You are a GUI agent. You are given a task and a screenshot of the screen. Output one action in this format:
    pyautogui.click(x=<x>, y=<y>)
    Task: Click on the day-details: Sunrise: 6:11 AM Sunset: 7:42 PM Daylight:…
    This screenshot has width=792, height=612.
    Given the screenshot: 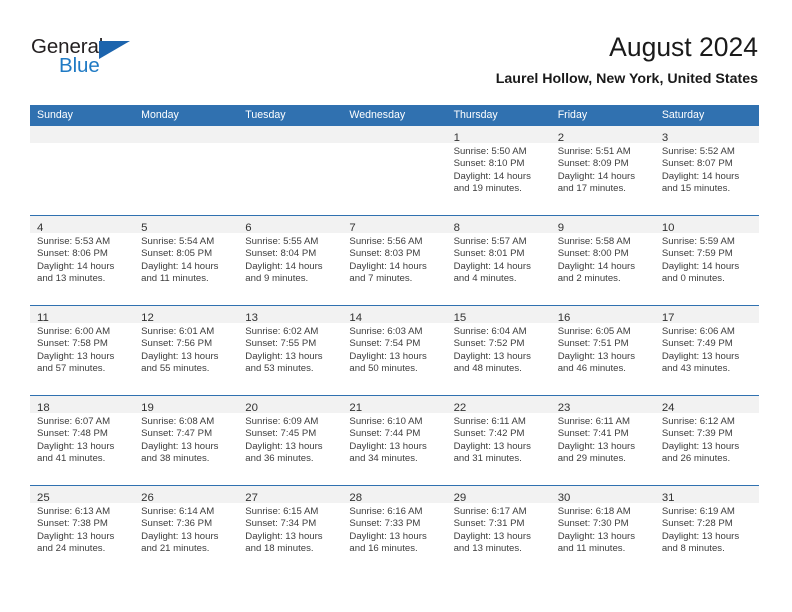 What is the action you would take?
    pyautogui.click(x=499, y=439)
    